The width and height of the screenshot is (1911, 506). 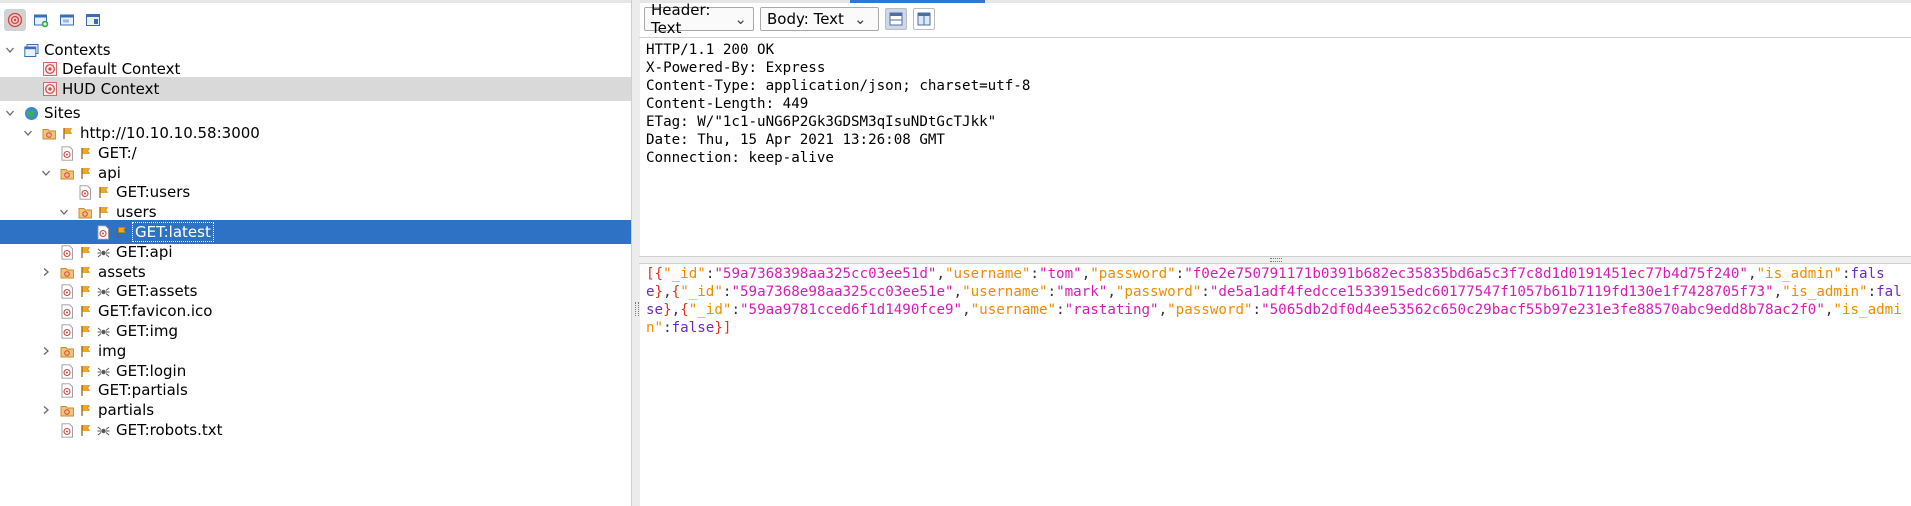 I want to click on window-button, so click(x=93, y=20).